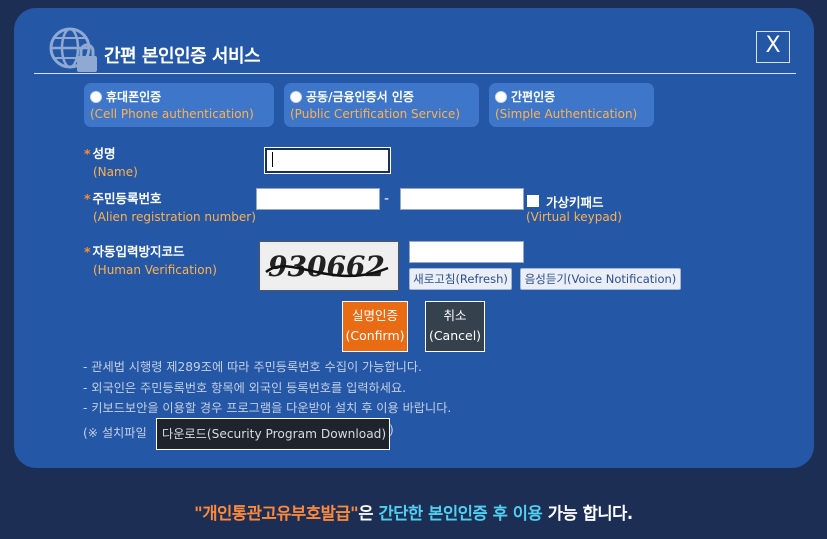 This screenshot has height=539, width=827. Describe the element at coordinates (115, 172) in the screenshot. I see `name-sublabel: (Name)` at that location.